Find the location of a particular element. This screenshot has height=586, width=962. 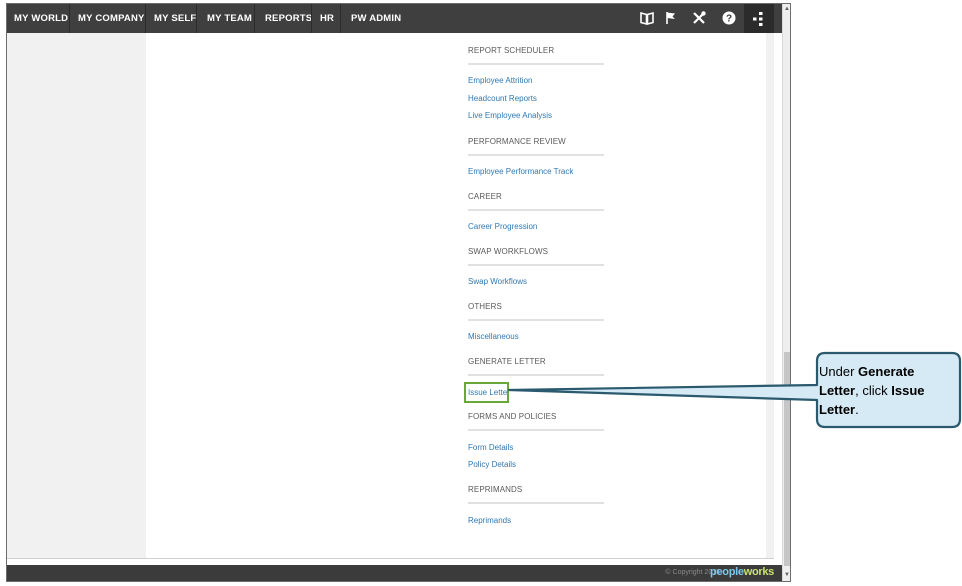

callout-text-2: , click is located at coordinates (873, 390).